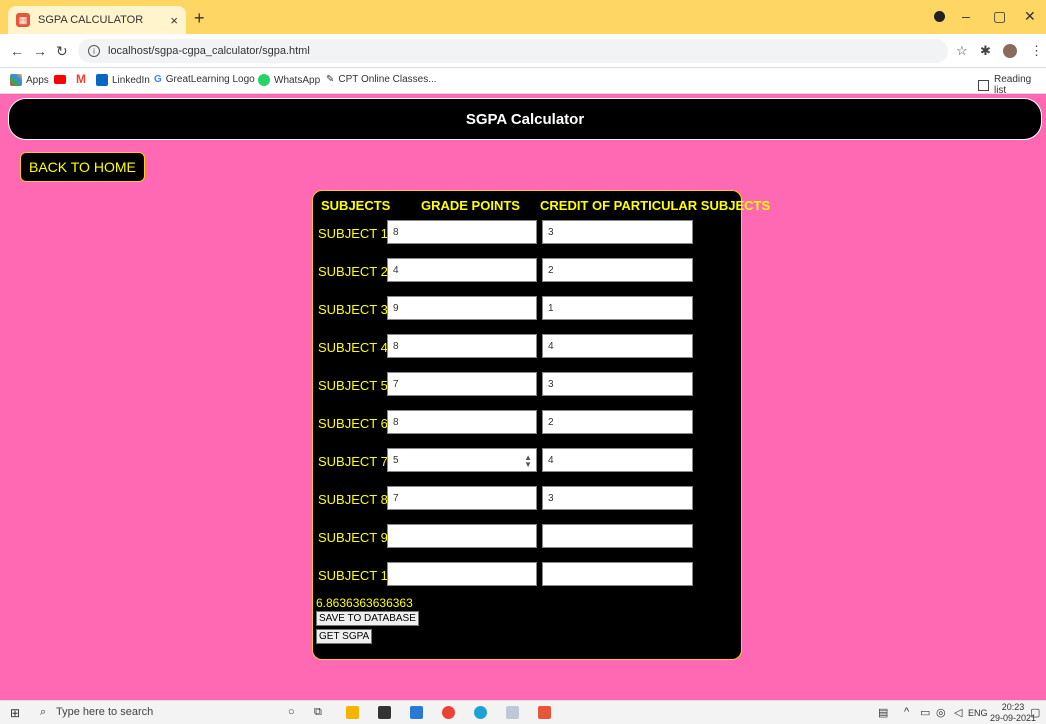 This screenshot has height=724, width=1046. Describe the element at coordinates (158, 79) in the screenshot. I see `google-icon: G` at that location.